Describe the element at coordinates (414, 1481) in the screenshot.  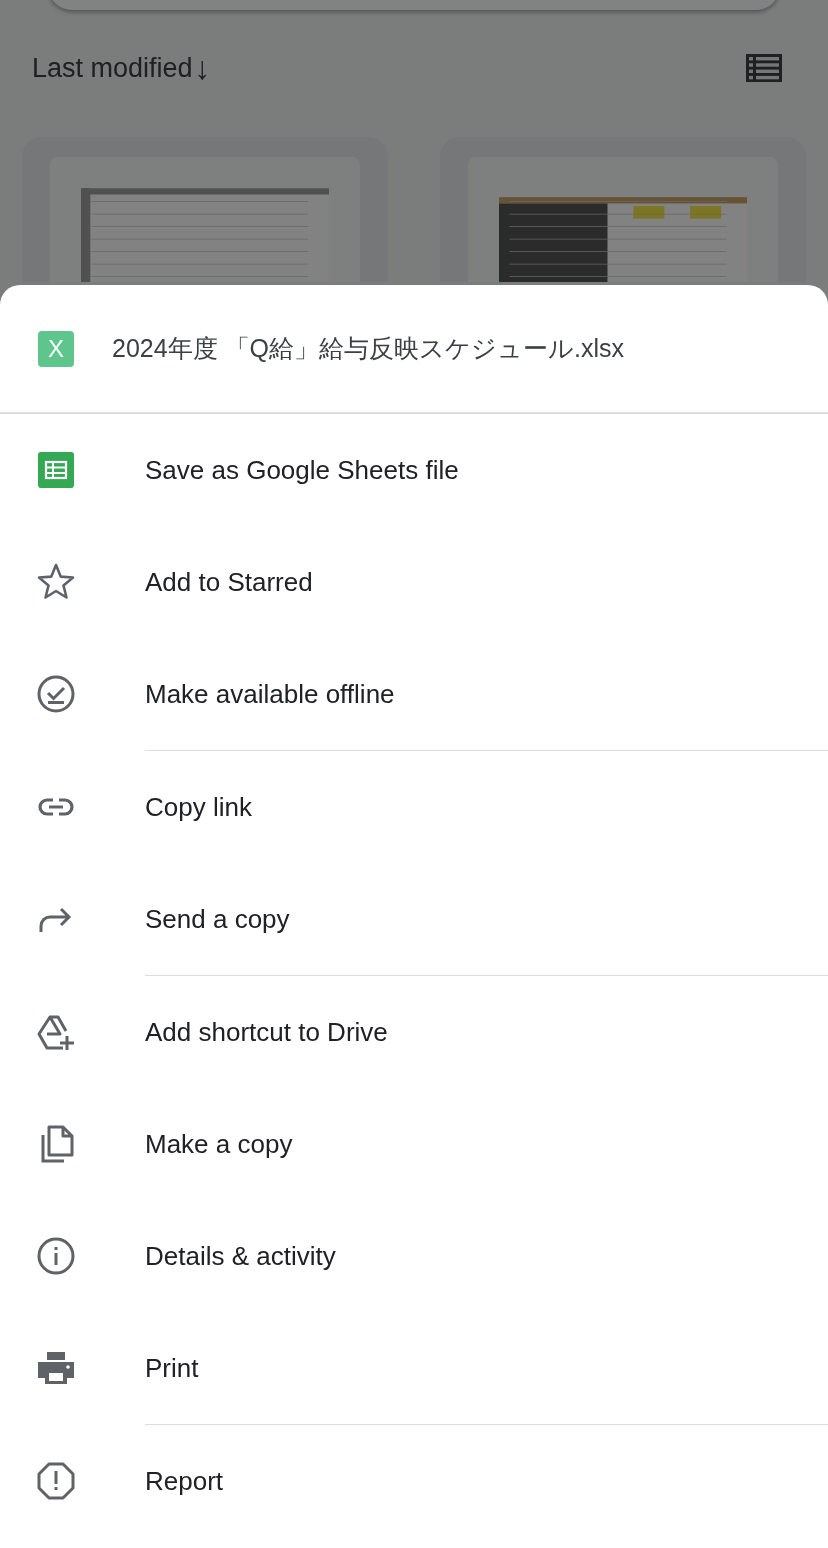
I see `menu-item: Report` at that location.